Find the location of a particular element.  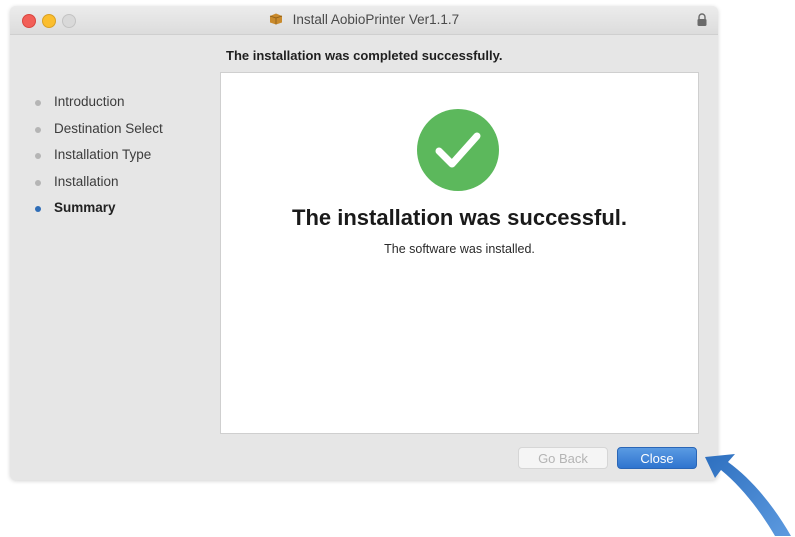

go-back-button: Go Back is located at coordinates (563, 458).